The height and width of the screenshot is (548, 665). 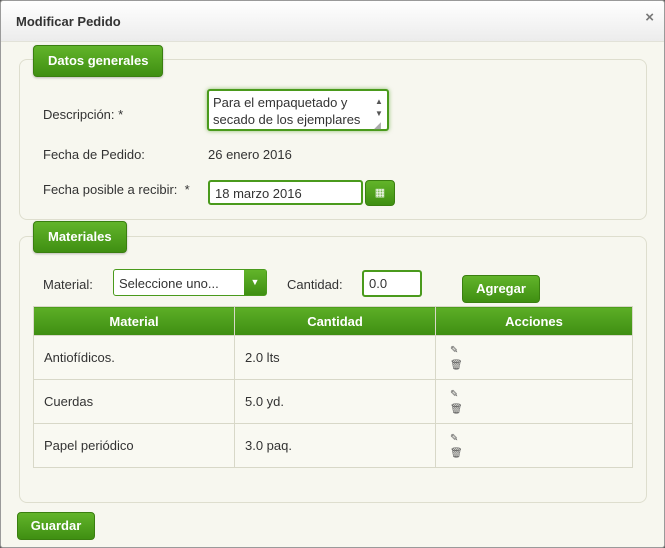 I want to click on material-cell: Cuerdas, so click(x=134, y=401).